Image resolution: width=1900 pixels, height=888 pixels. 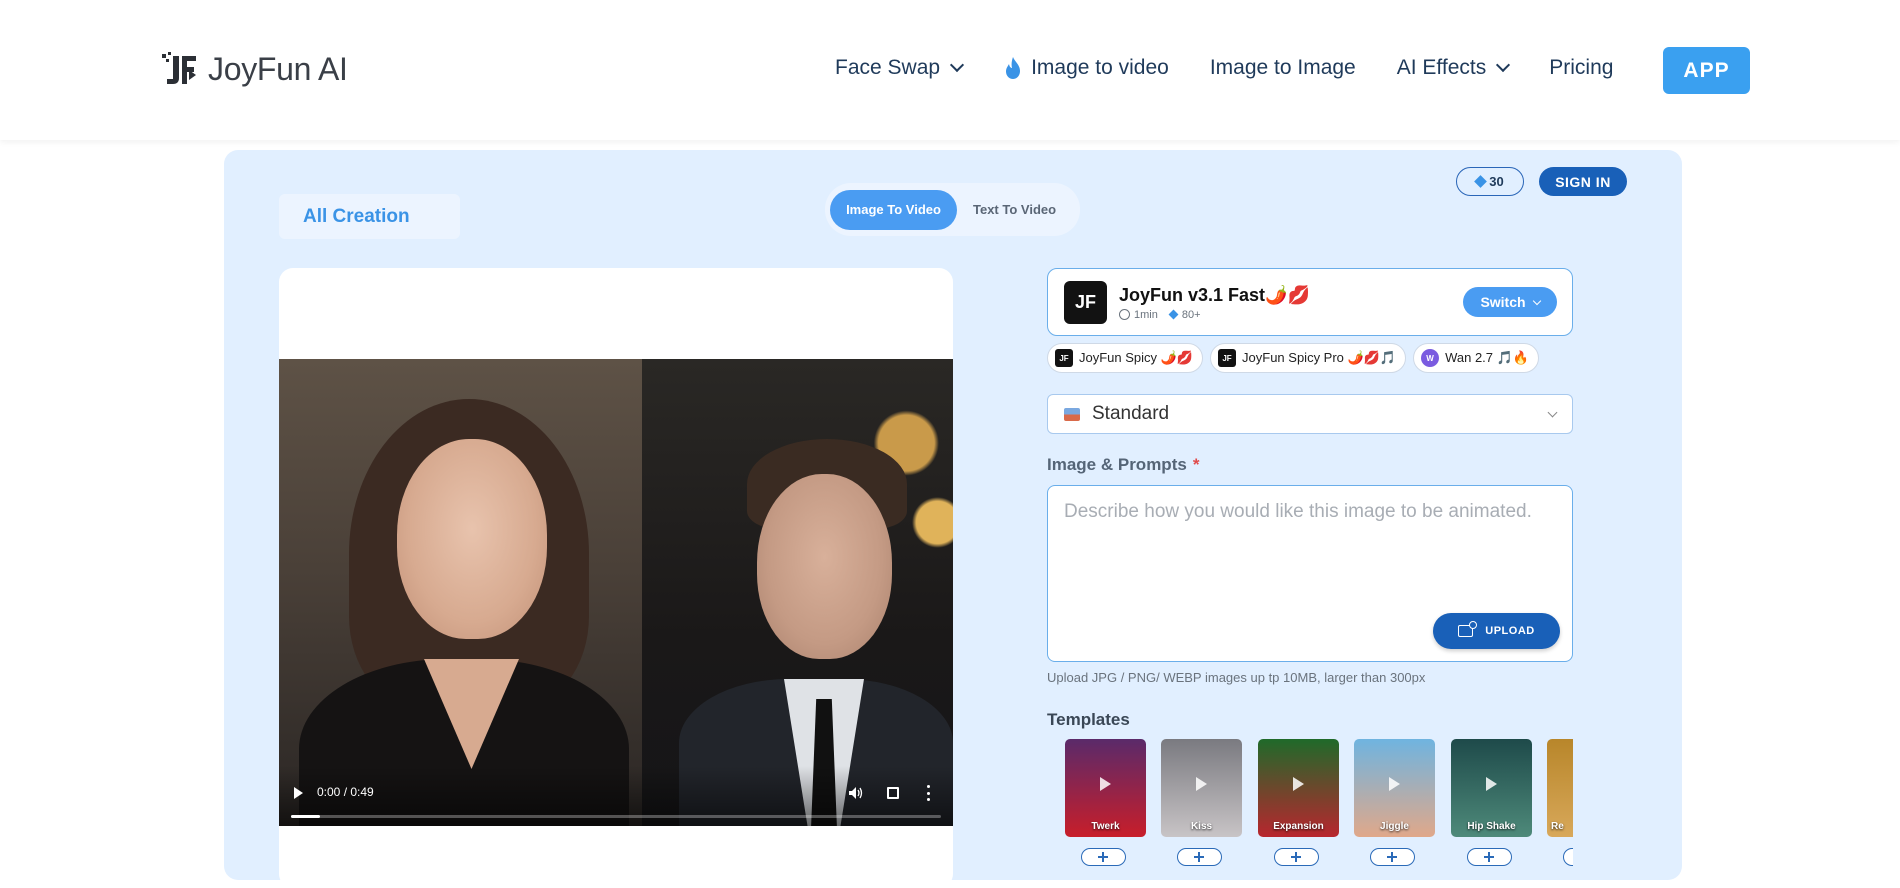 I want to click on model-cost: 80+, so click(x=1184, y=315).